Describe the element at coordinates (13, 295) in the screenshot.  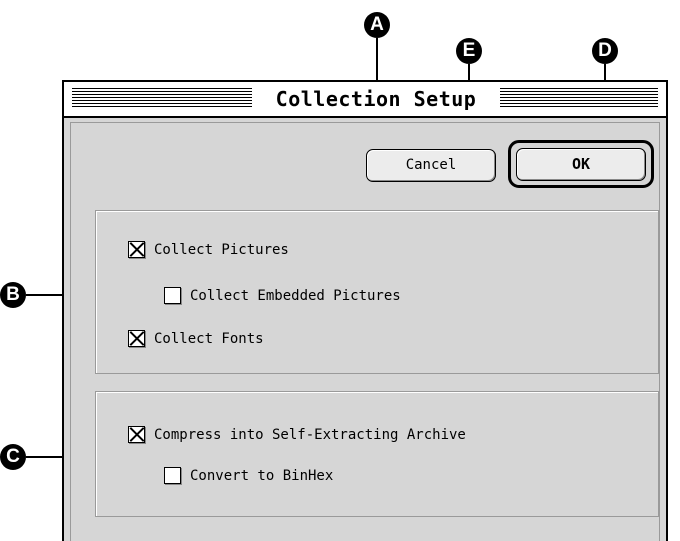
I see `callout-b: B` at that location.